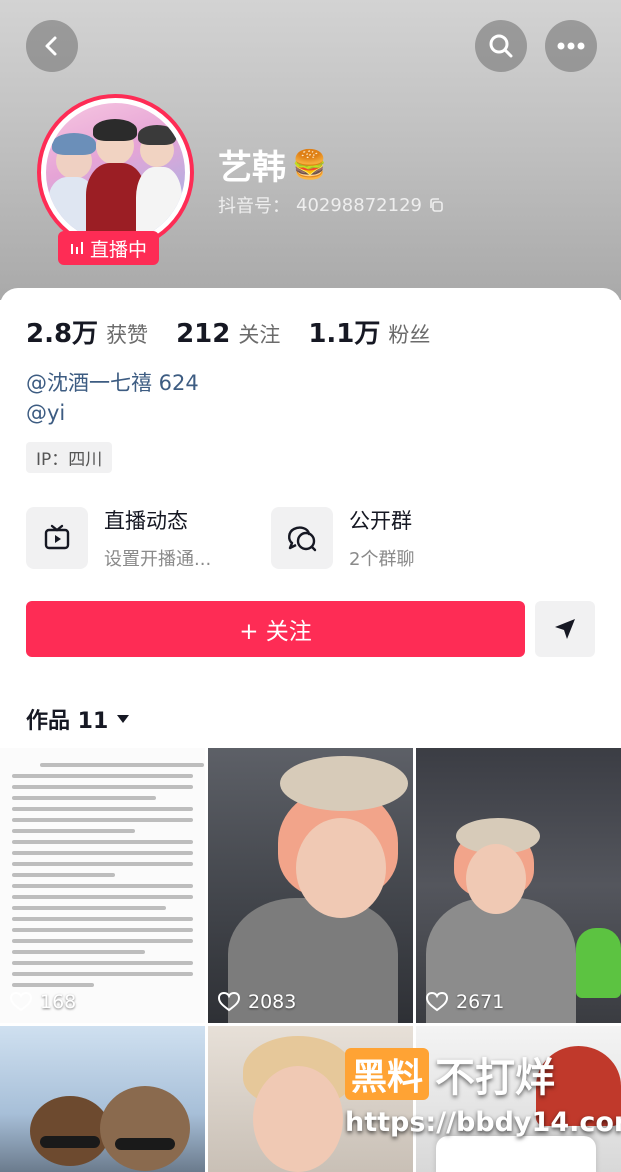 The width and height of the screenshot is (621, 1172). I want to click on tv-play-icon, so click(57, 537).